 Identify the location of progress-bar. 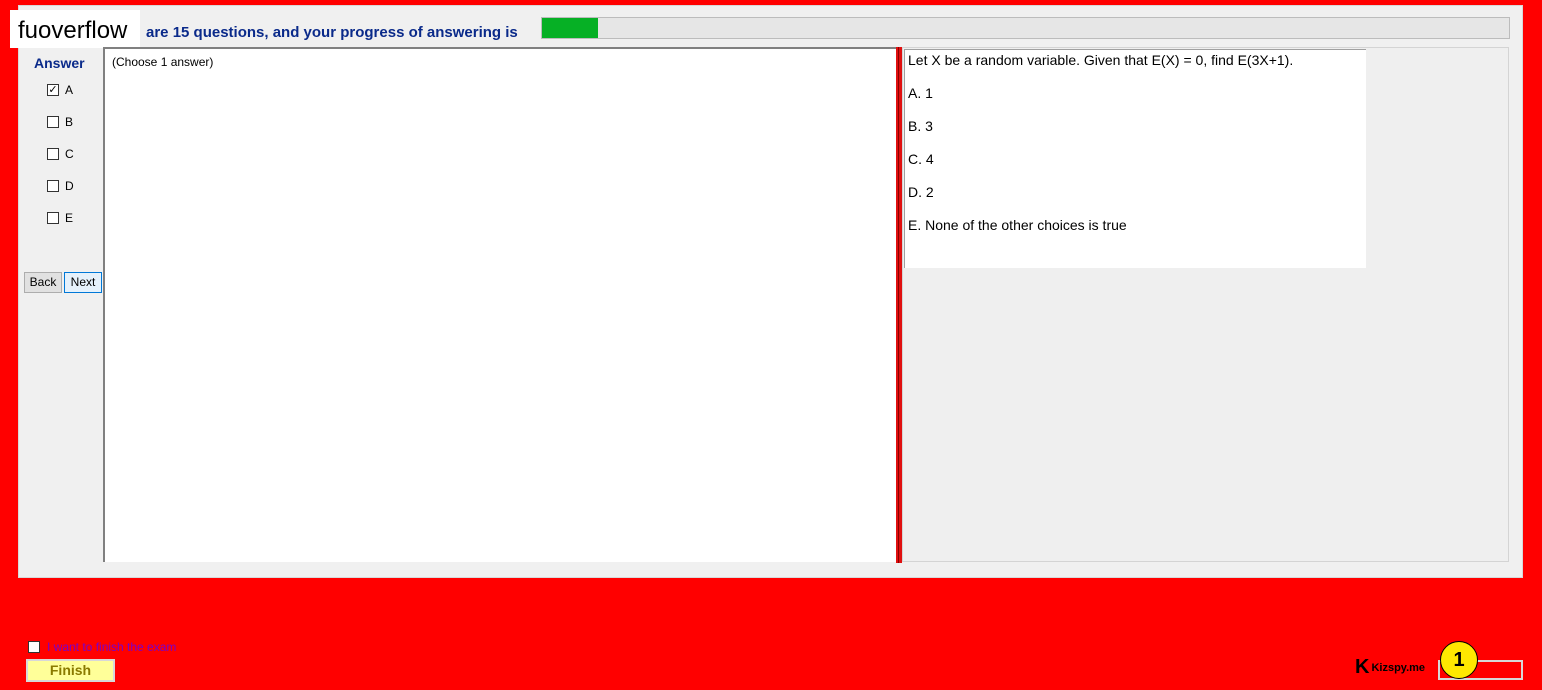
(1025, 28).